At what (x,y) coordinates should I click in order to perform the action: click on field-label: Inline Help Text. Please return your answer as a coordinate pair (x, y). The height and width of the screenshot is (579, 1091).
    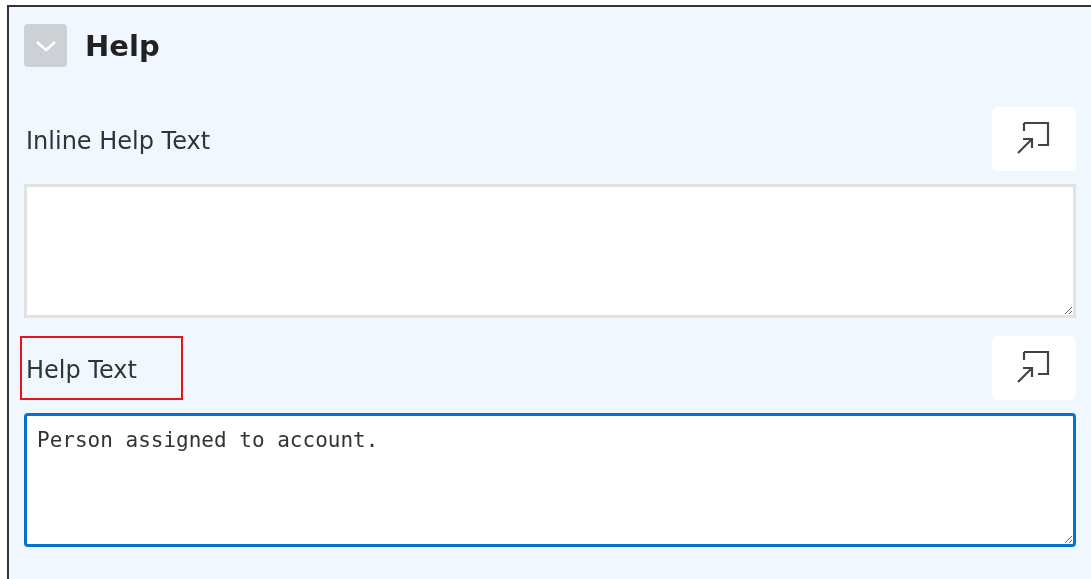
    Looking at the image, I should click on (118, 141).